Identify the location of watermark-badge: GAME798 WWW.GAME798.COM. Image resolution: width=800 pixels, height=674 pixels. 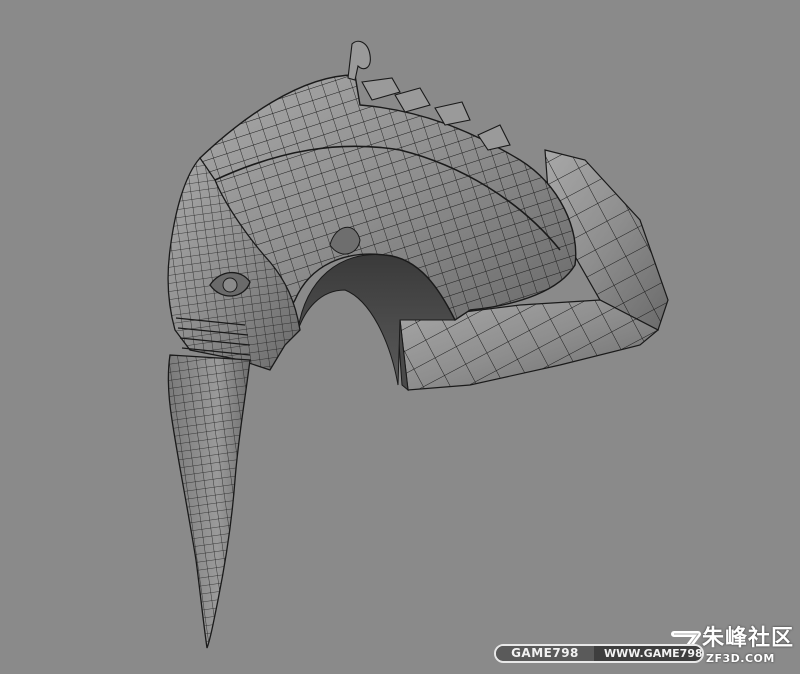
(599, 653).